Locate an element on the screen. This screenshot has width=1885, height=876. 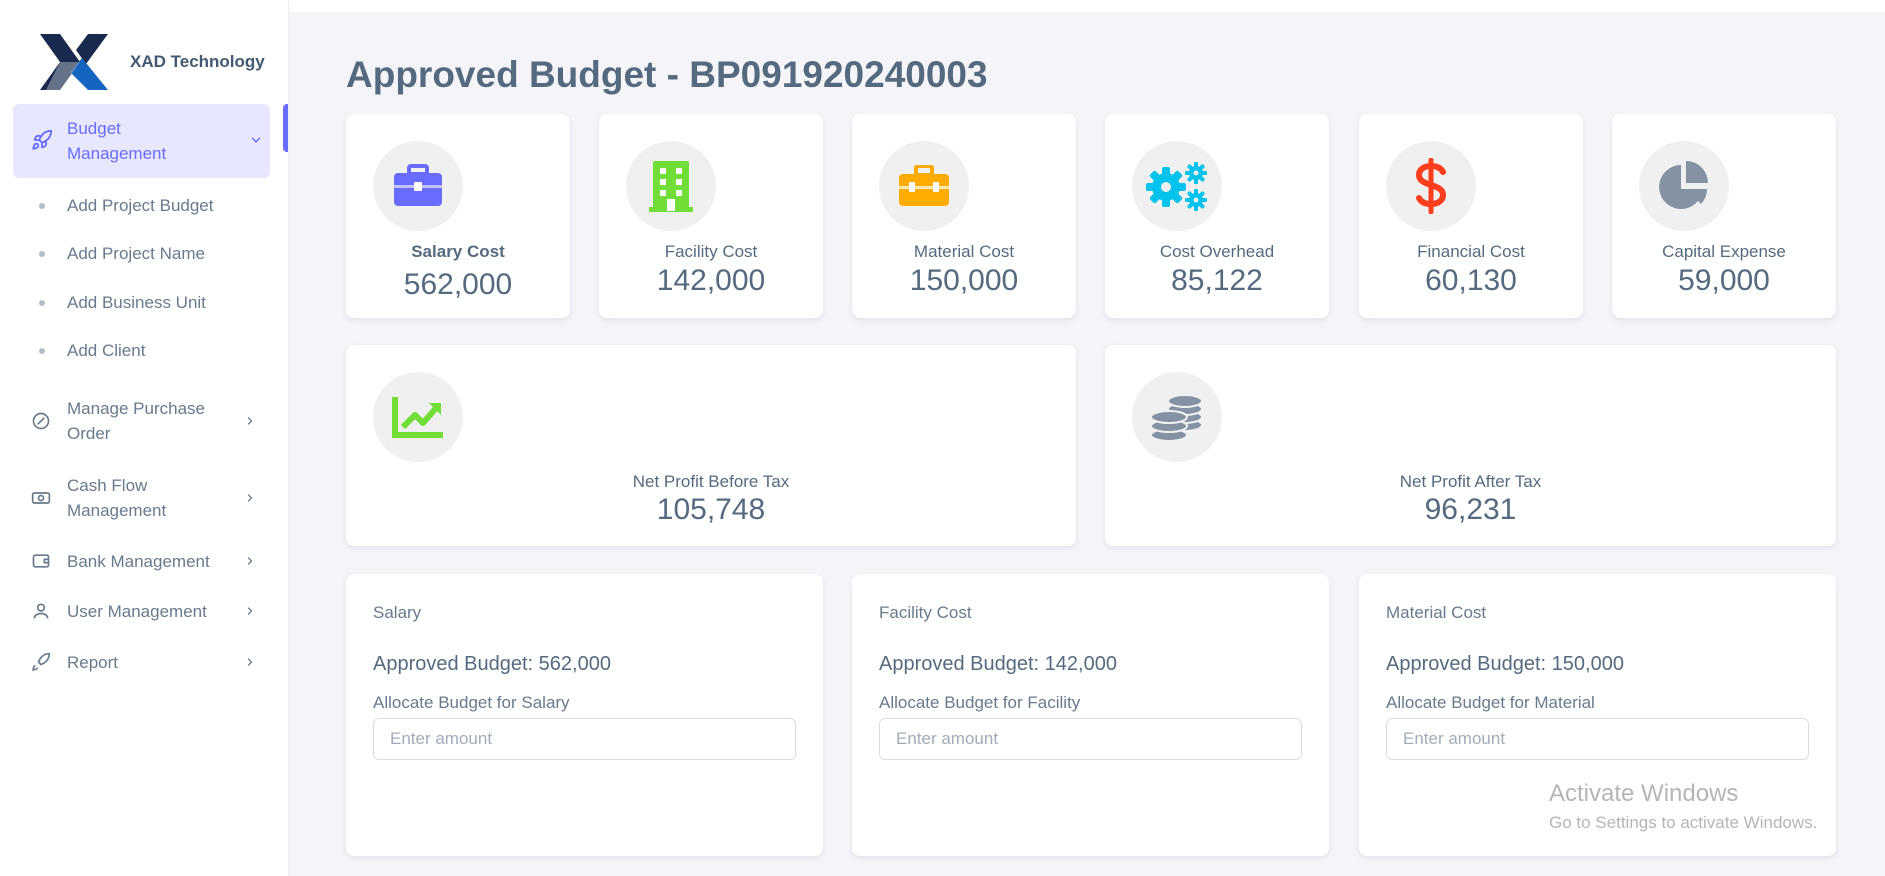
toolbox-icon is located at coordinates (924, 185).